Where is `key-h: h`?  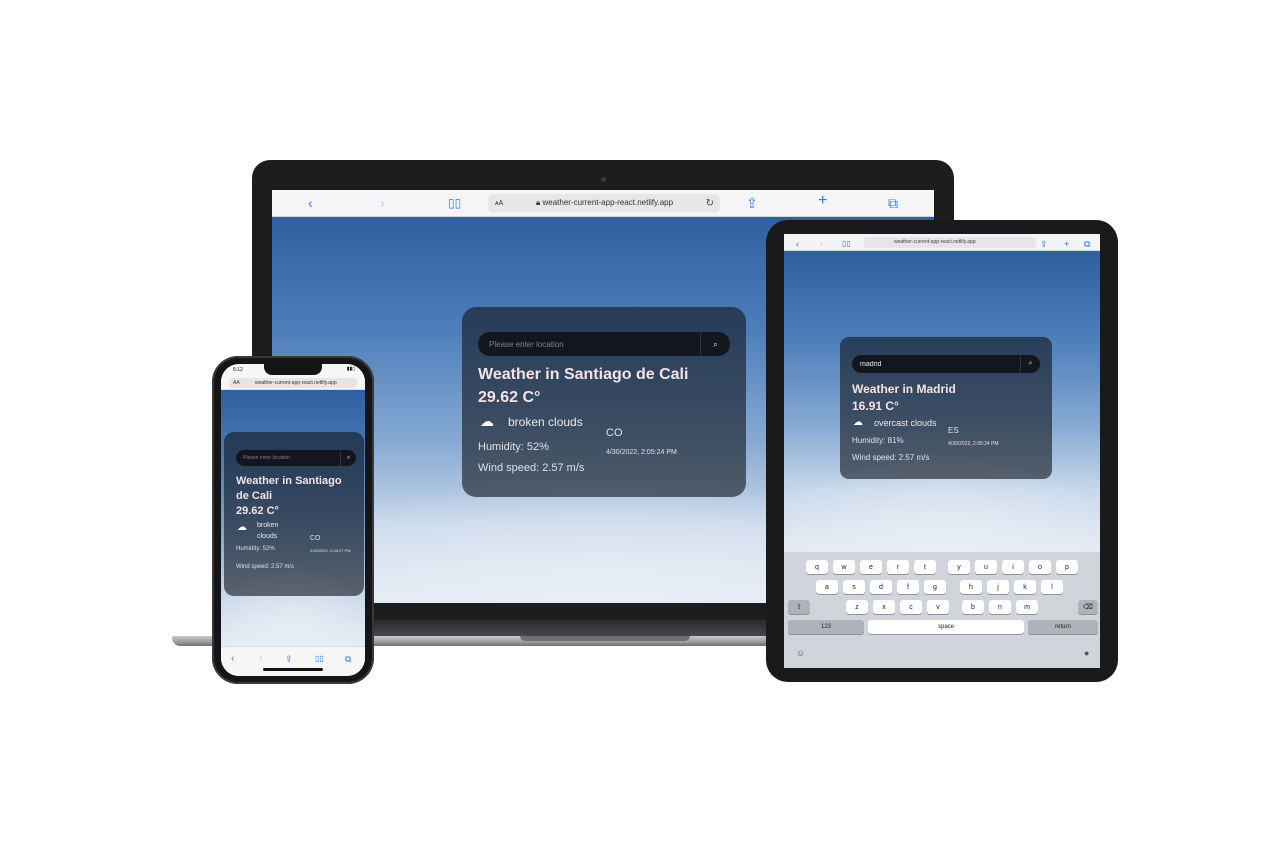 key-h: h is located at coordinates (971, 587).